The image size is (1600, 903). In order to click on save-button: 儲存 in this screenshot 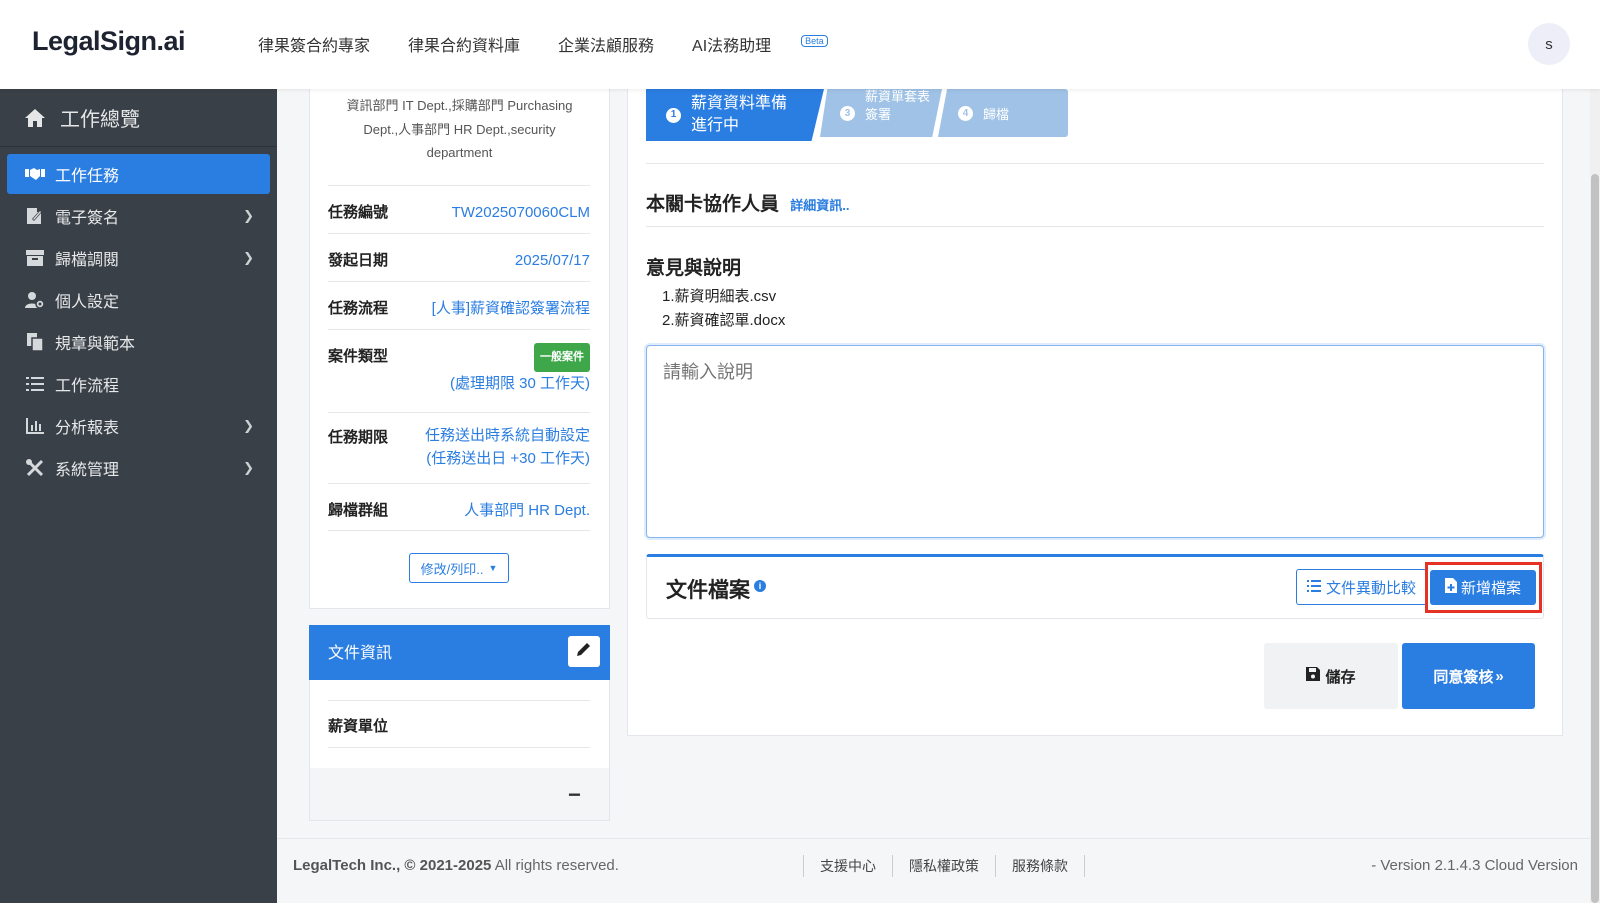, I will do `click(1331, 676)`.